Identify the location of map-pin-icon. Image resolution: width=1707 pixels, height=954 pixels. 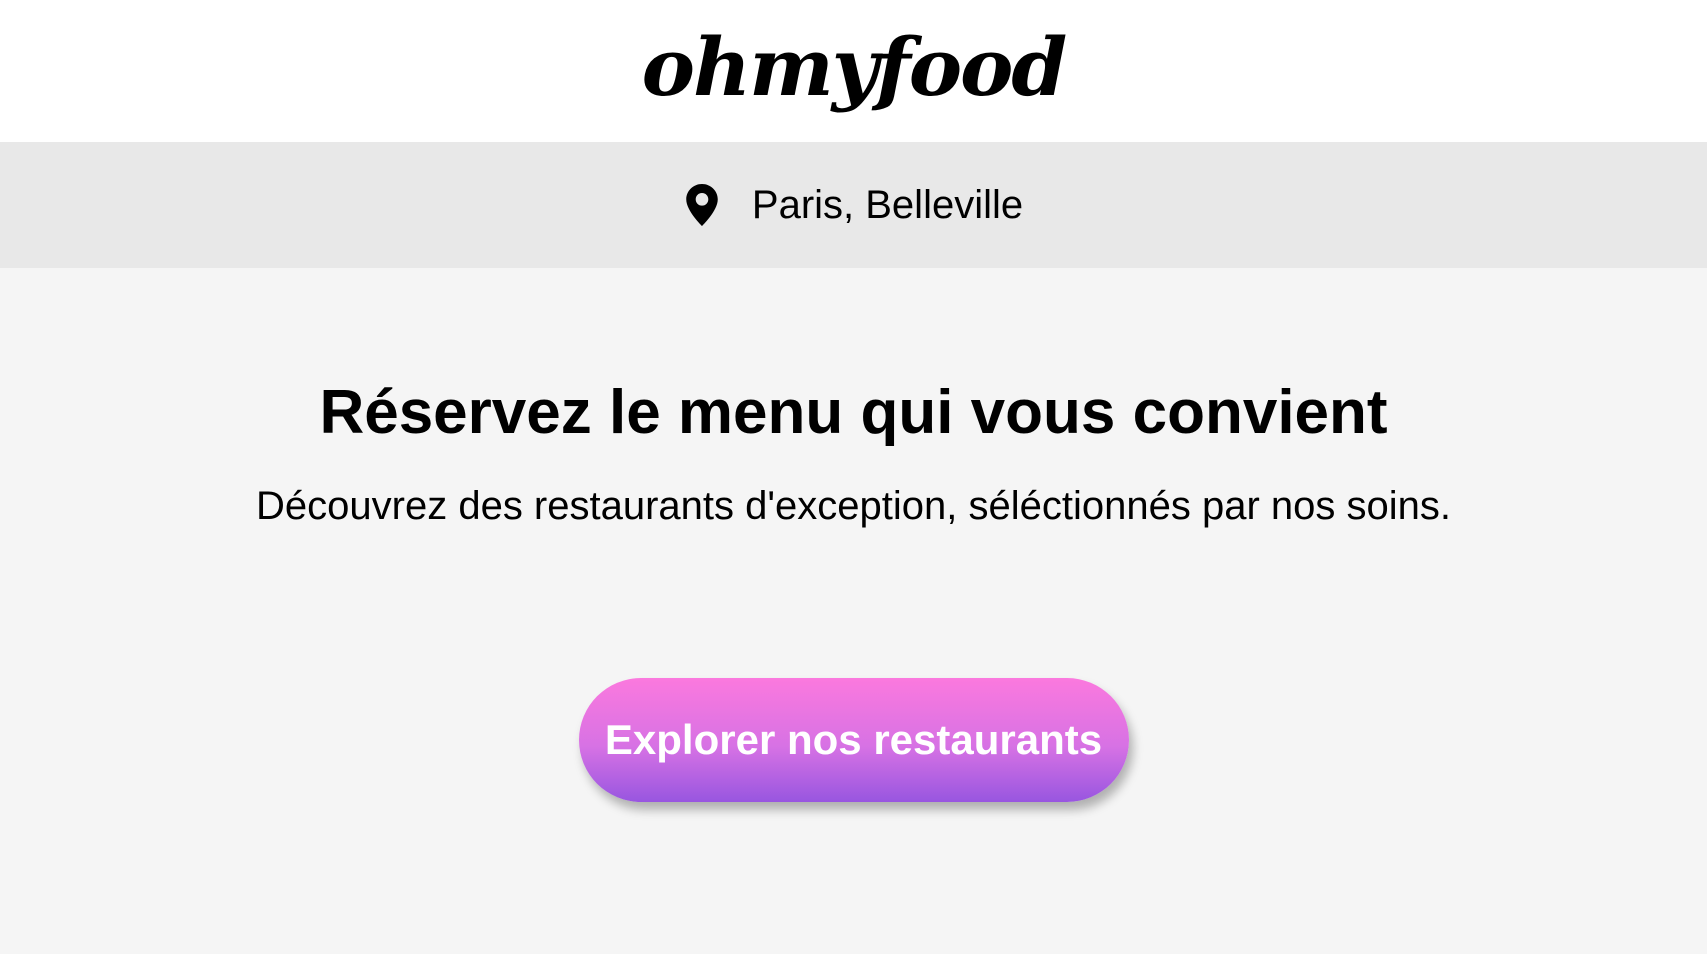
(702, 205).